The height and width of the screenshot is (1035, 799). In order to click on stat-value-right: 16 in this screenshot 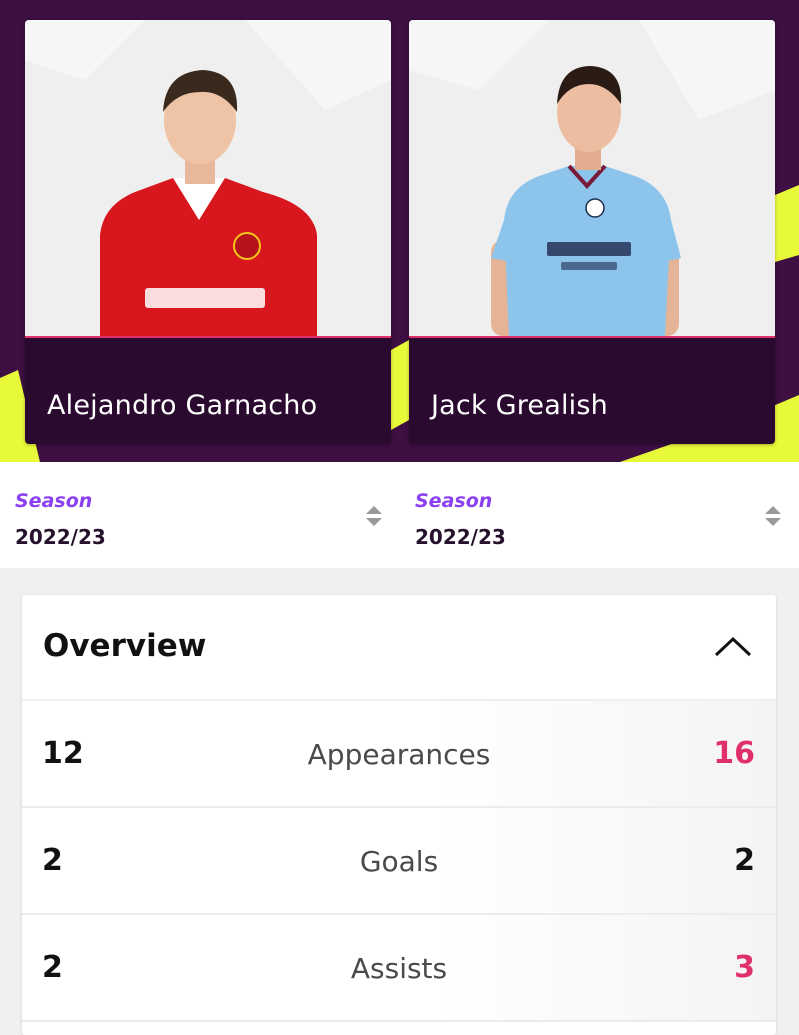, I will do `click(734, 753)`.